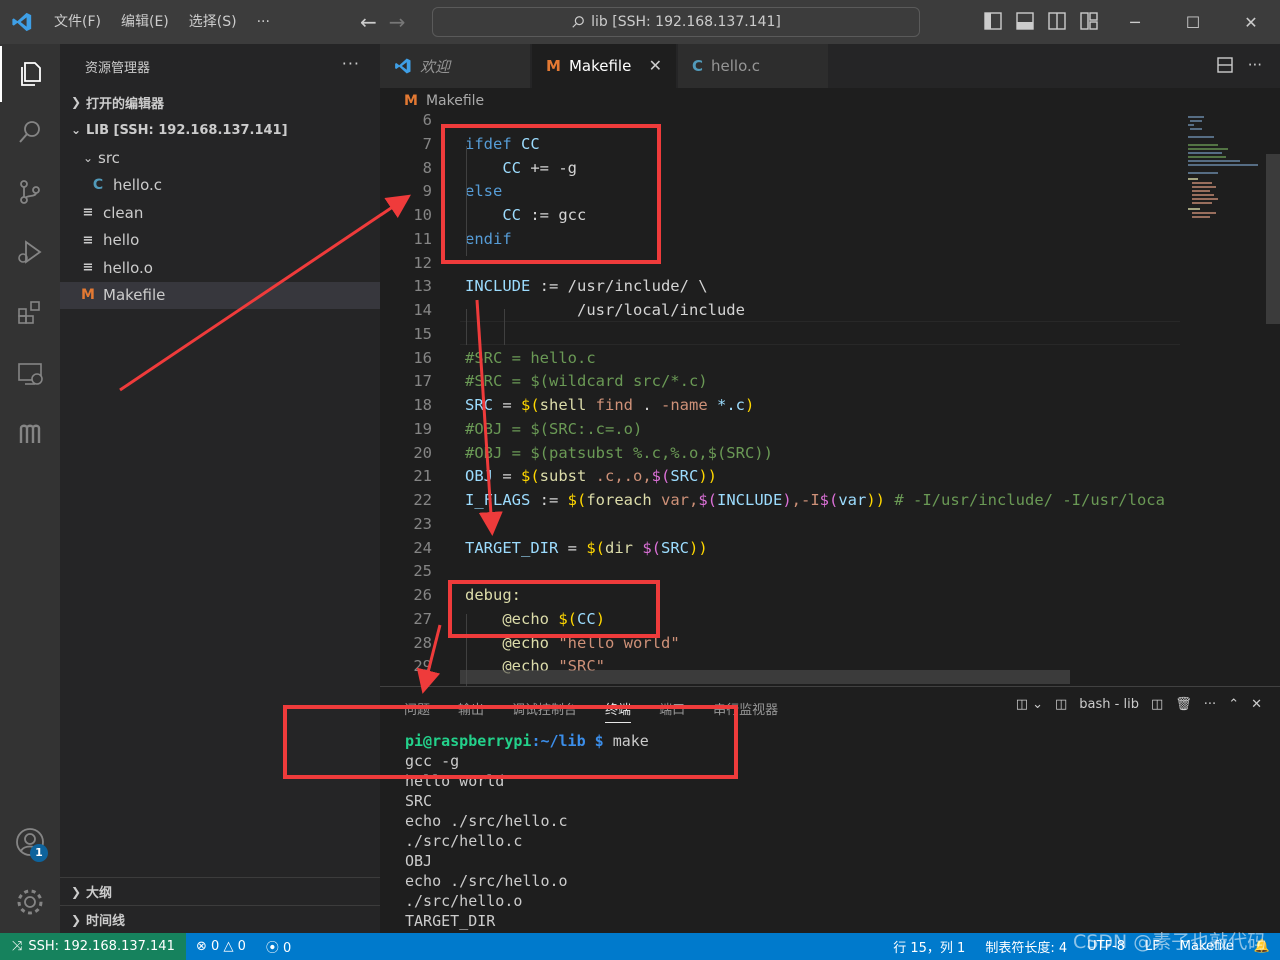  I want to click on close-window-icon: ✕, so click(1251, 22).